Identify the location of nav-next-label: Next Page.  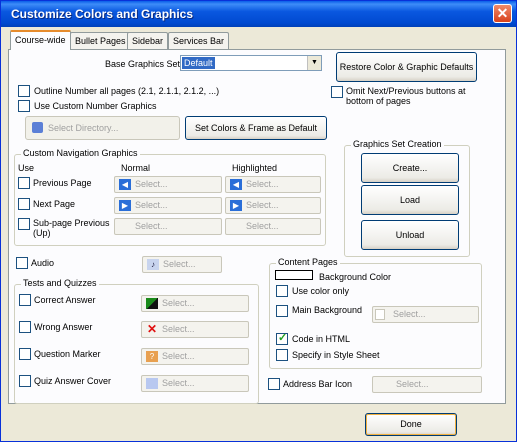
(54, 204).